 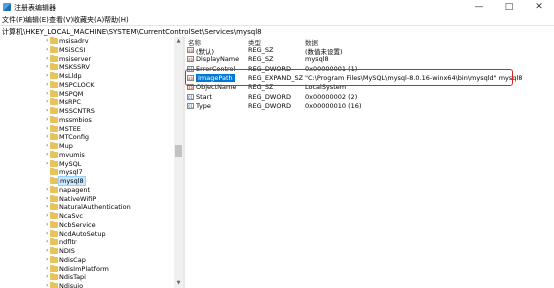 I want to click on menu-edit: 编辑(E), so click(x=37, y=20).